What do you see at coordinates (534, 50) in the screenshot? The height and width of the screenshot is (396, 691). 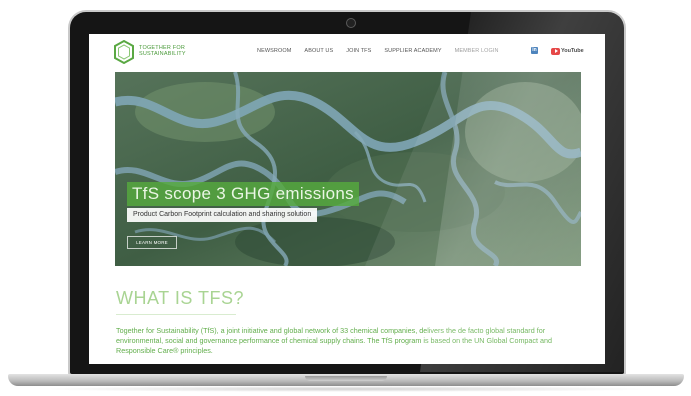 I see `linkedin-icon: in` at bounding box center [534, 50].